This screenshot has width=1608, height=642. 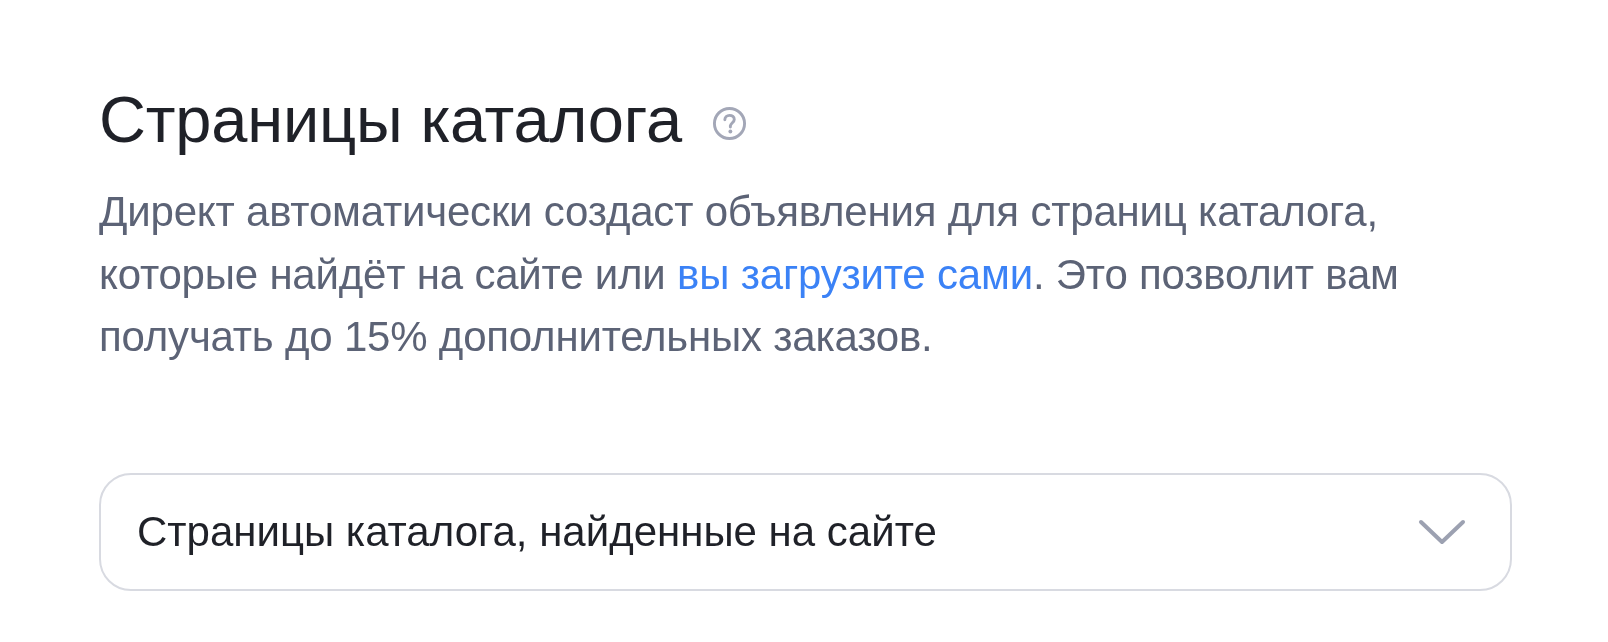 I want to click on section-title: Страницы каталога, so click(x=390, y=120).